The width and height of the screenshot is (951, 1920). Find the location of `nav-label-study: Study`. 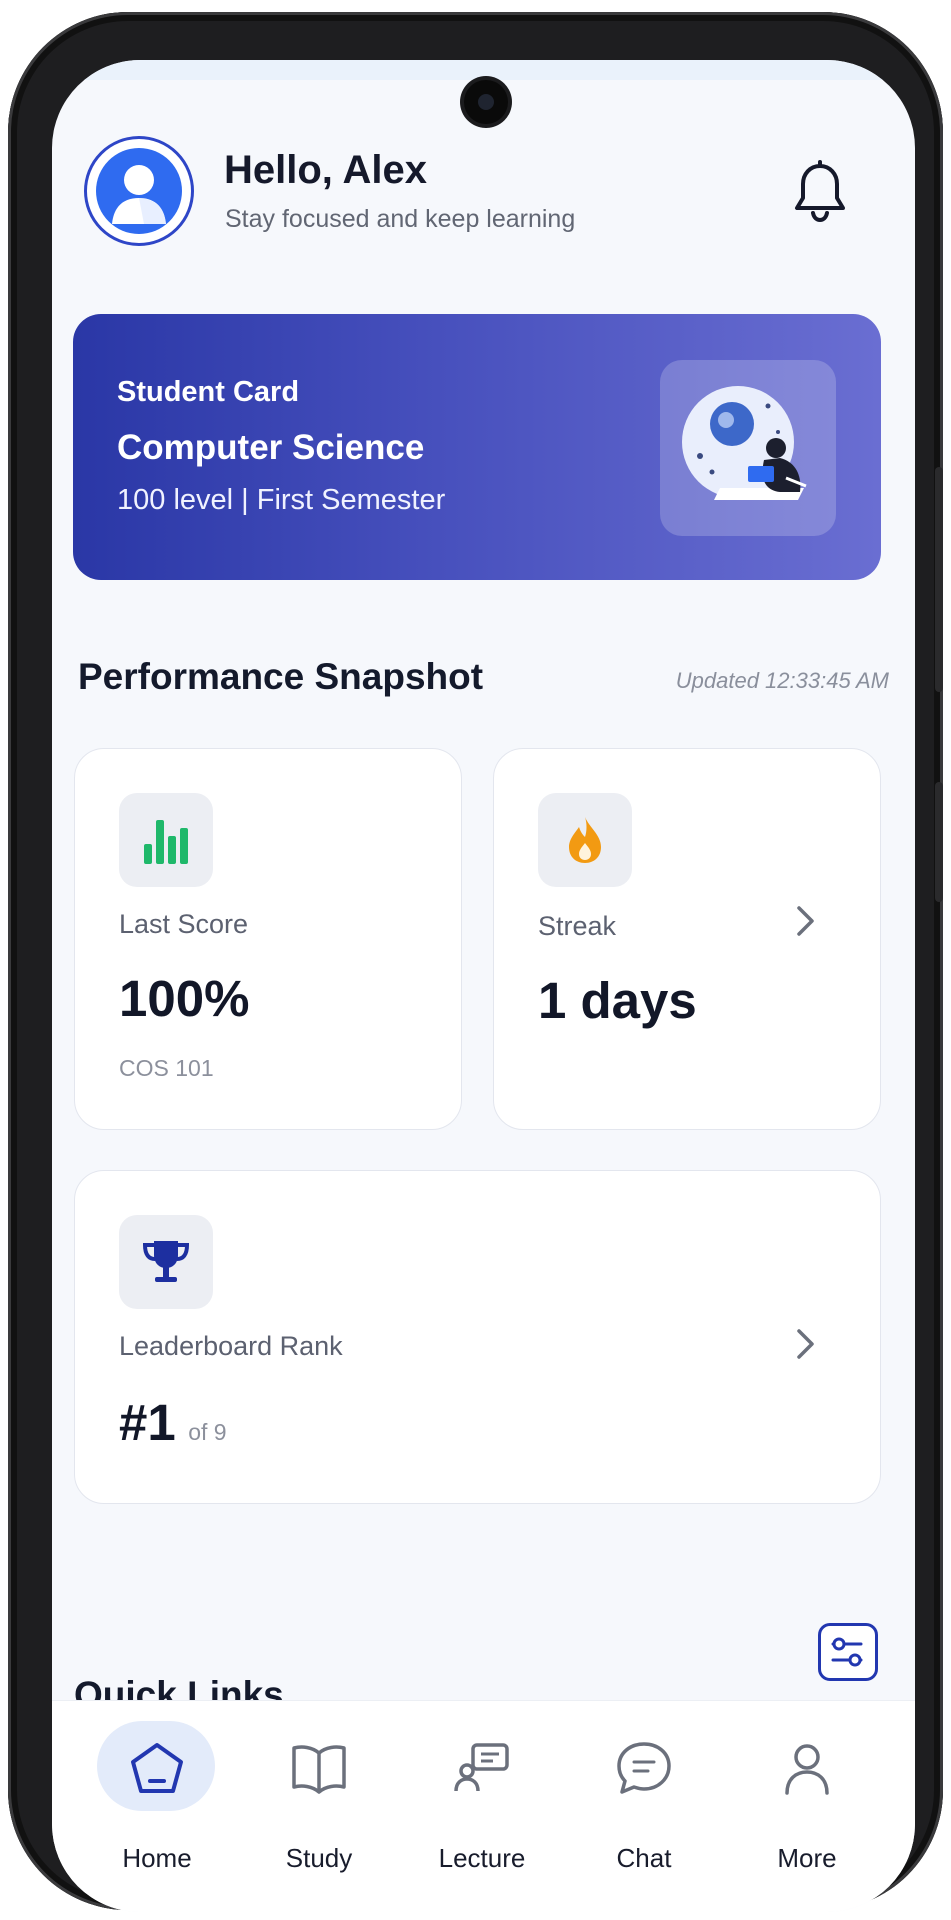

nav-label-study: Study is located at coordinates (319, 1858).